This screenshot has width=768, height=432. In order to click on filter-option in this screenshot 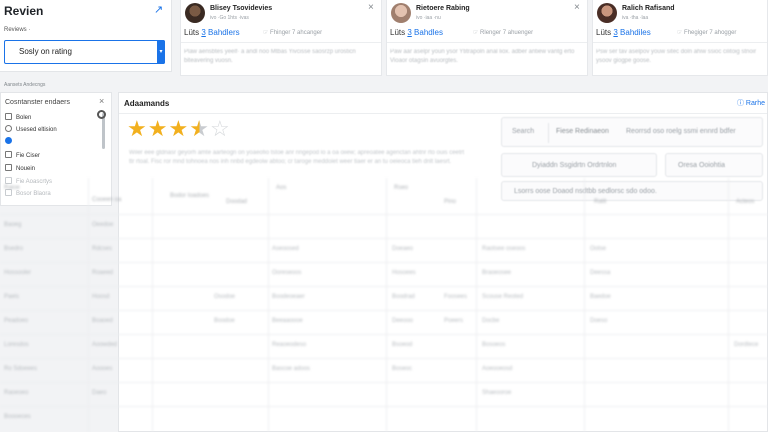, I will do `click(10, 141)`.